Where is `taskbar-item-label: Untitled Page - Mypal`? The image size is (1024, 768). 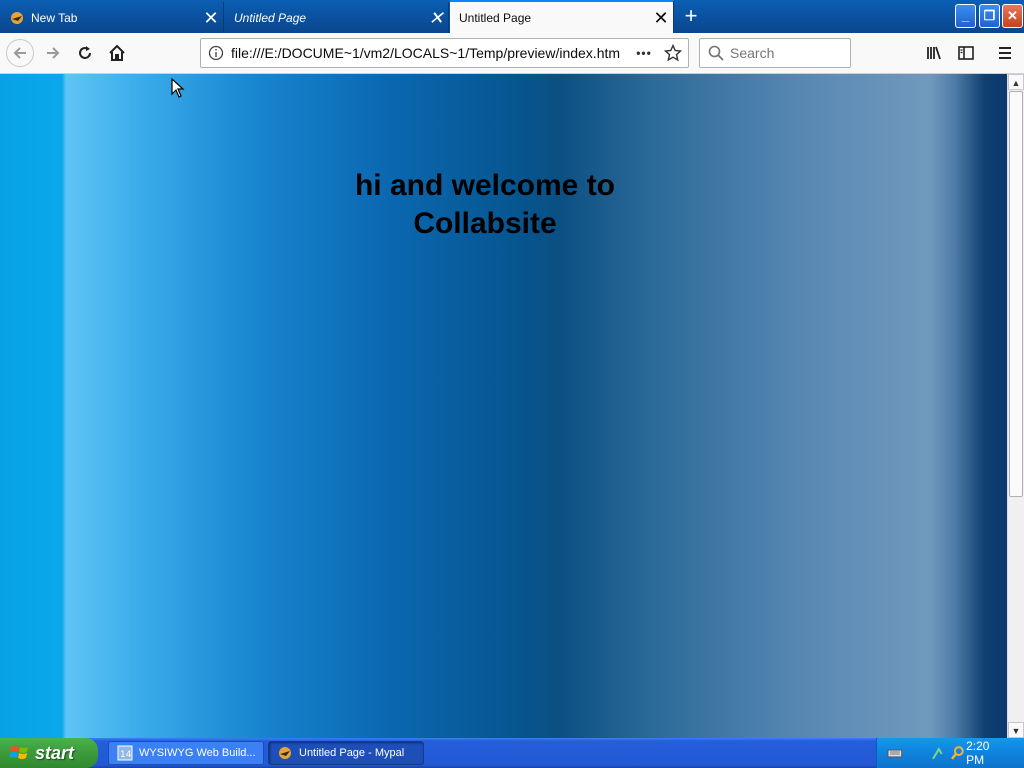
taskbar-item-label: Untitled Page - Mypal is located at coordinates (352, 753).